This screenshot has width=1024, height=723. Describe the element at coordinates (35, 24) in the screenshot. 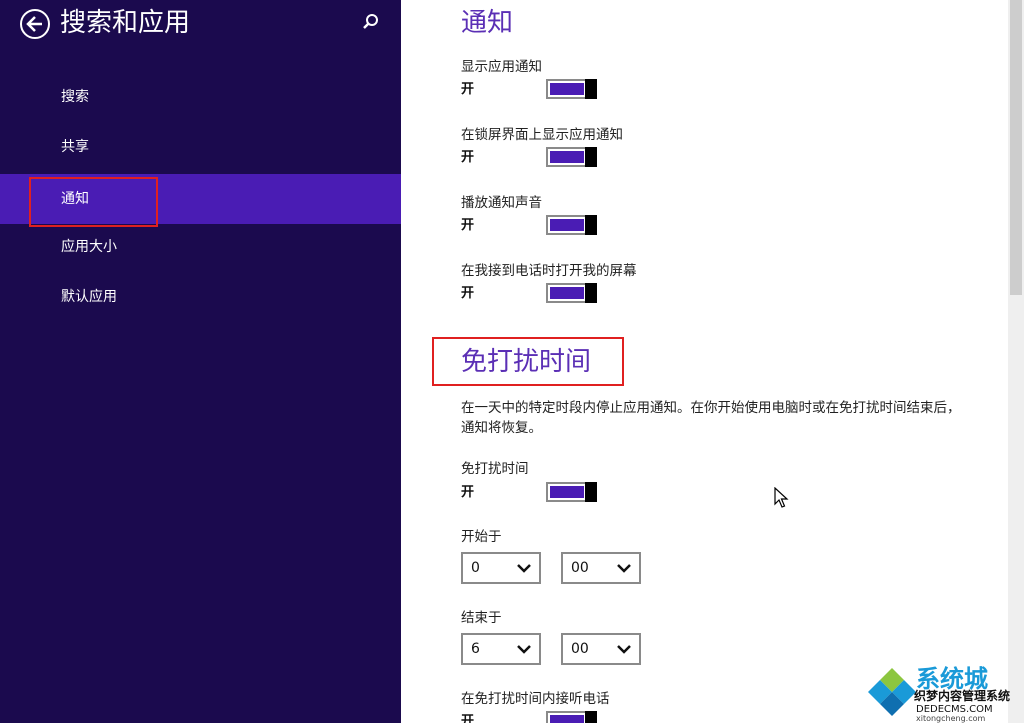

I see `back-arrow-icon` at that location.